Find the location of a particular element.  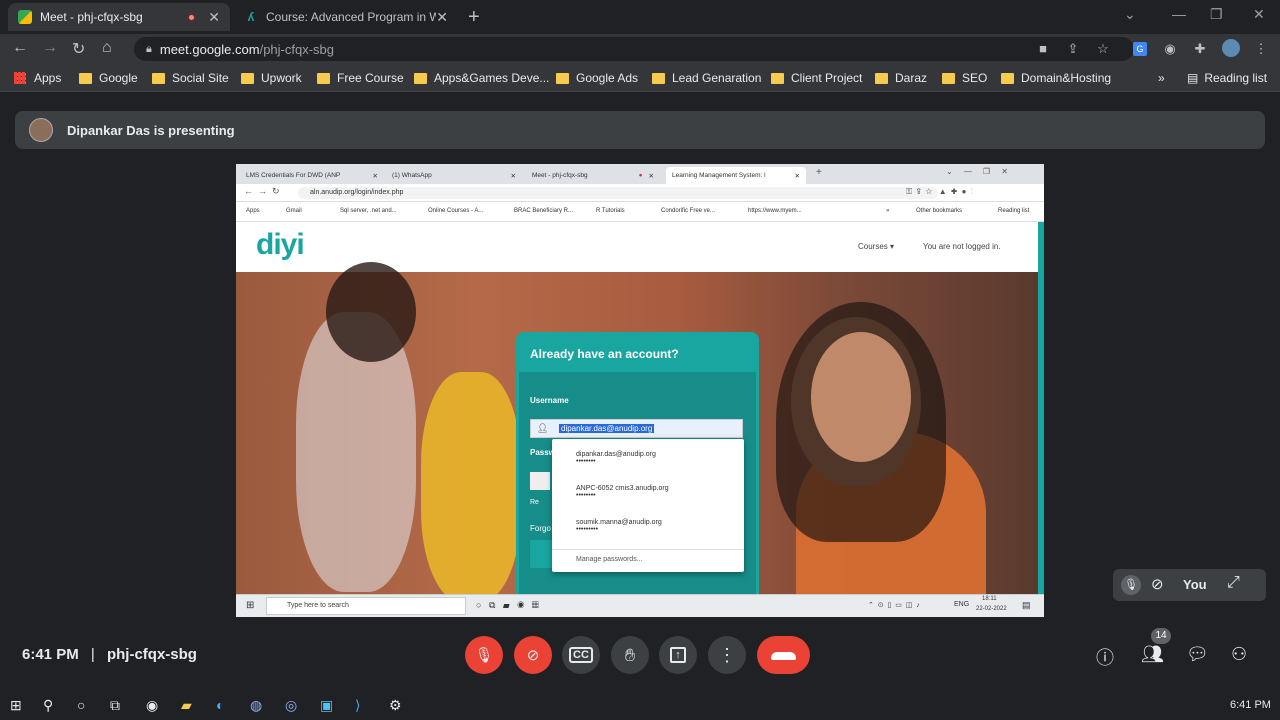

present-icon: ↑ is located at coordinates (678, 655).